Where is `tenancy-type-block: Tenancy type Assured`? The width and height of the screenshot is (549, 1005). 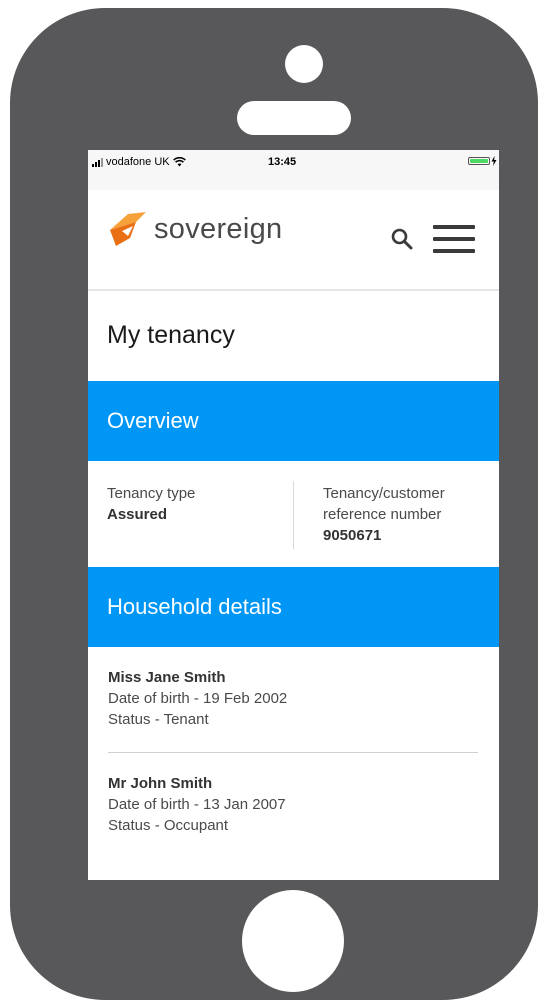 tenancy-type-block: Tenancy type Assured is located at coordinates (192, 504).